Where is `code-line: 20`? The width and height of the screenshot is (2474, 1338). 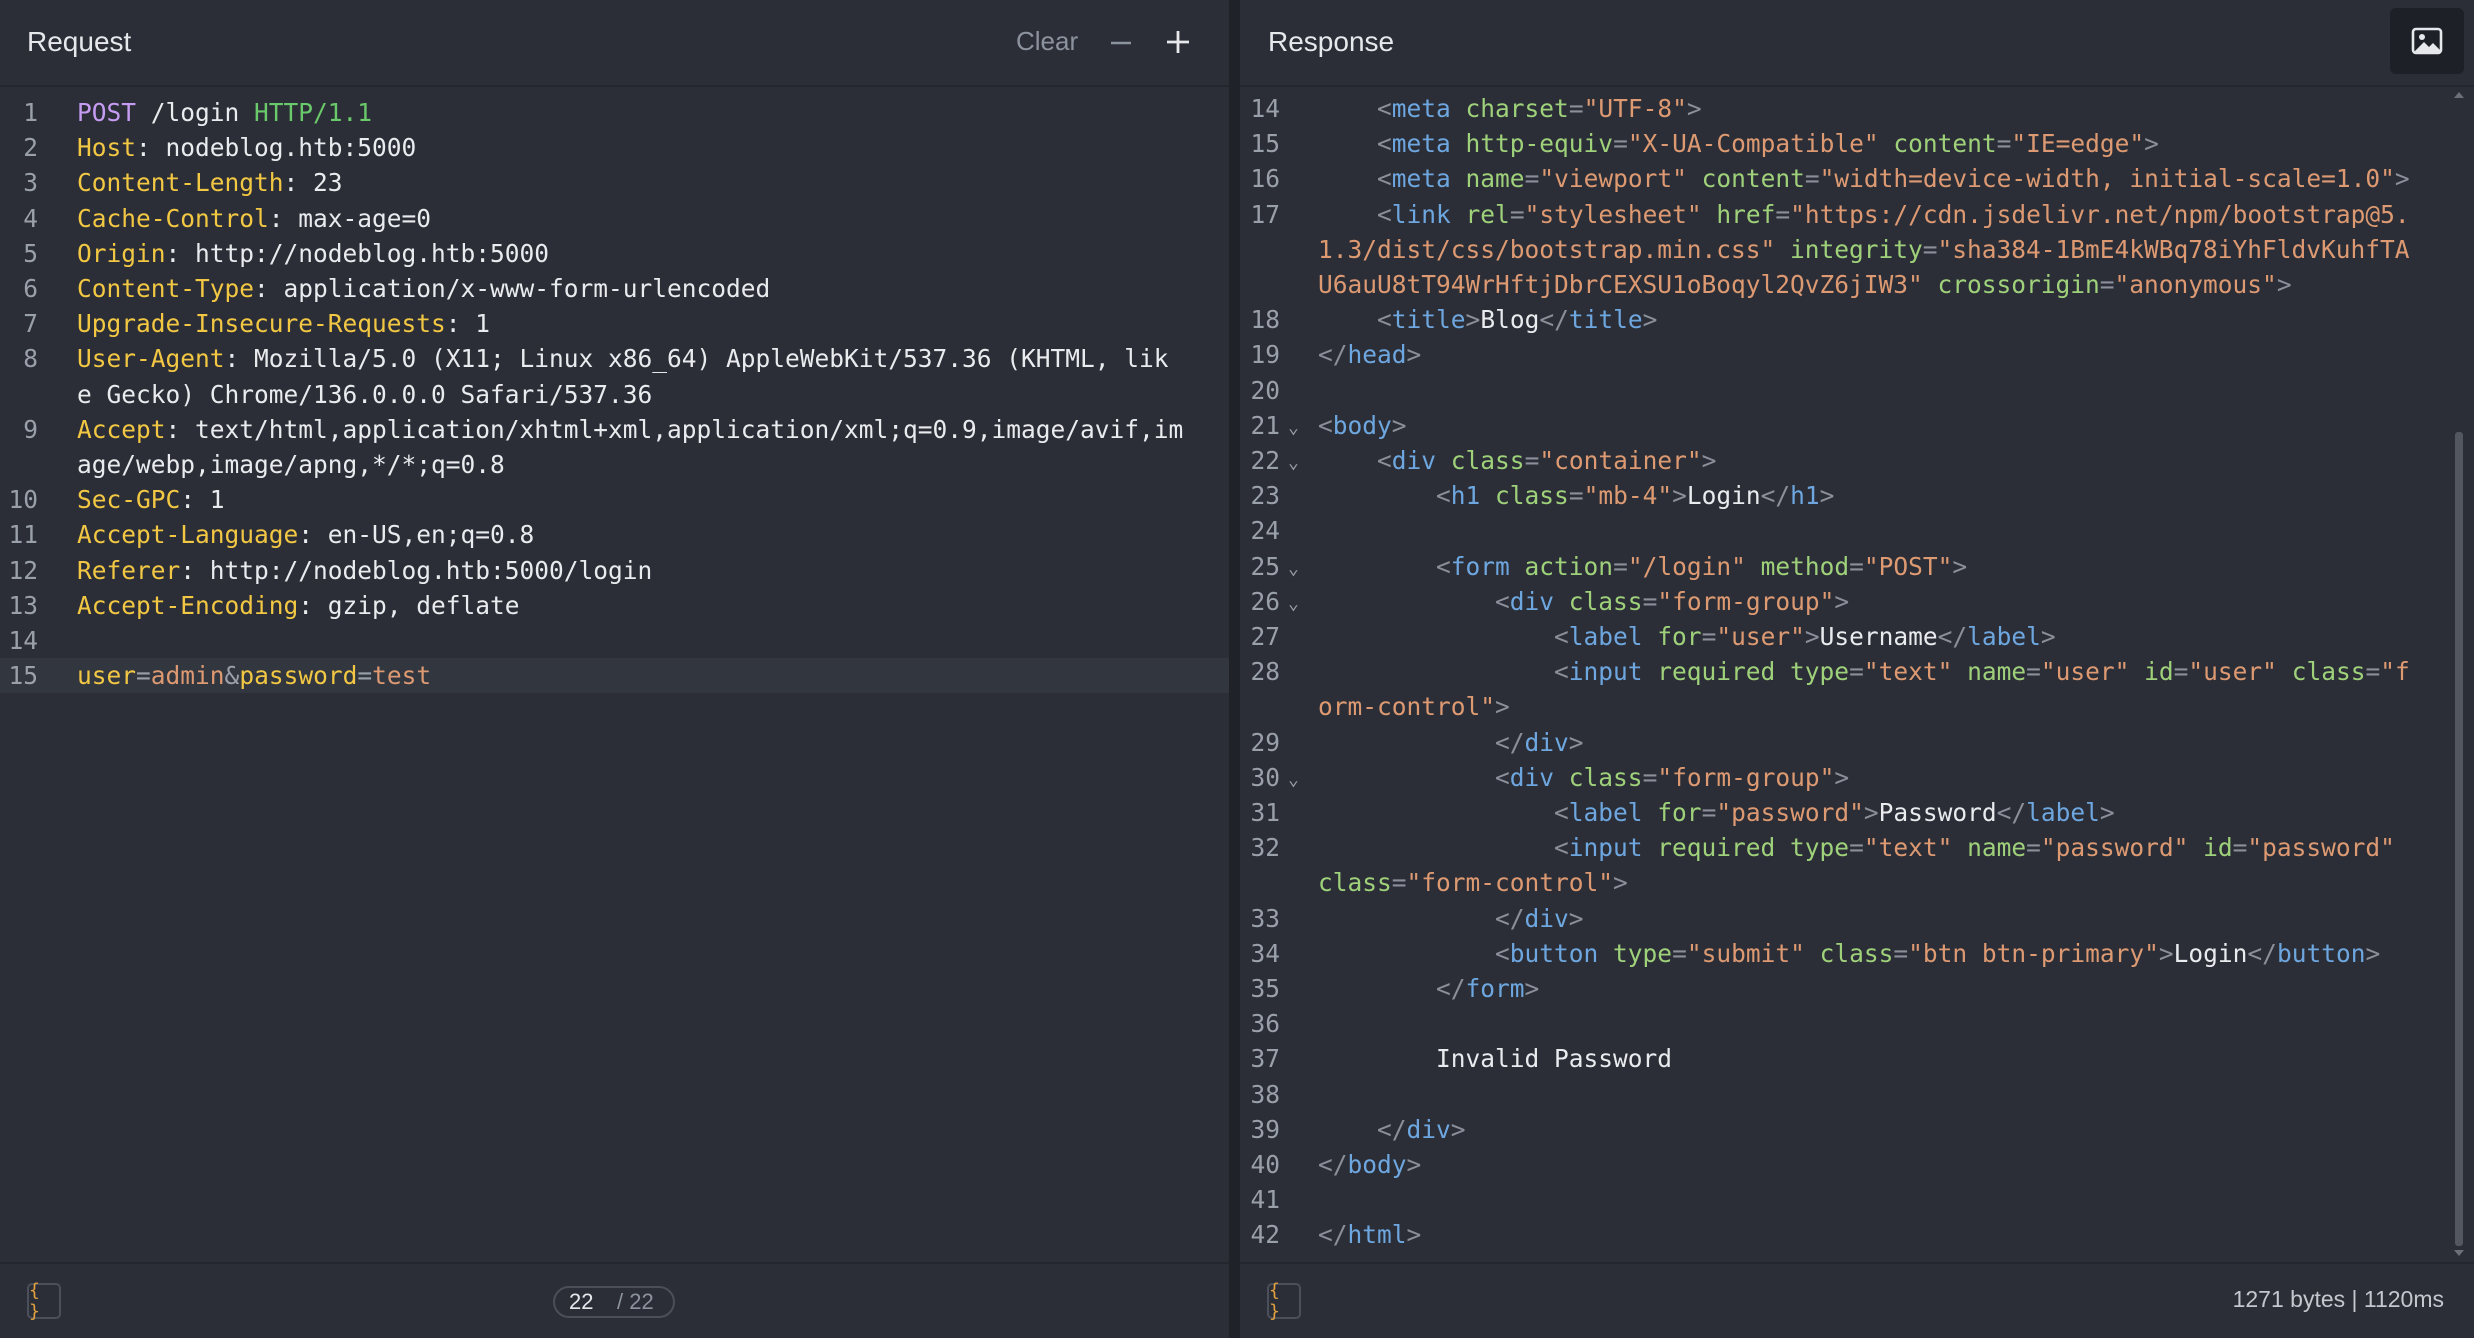 code-line: 20 is located at coordinates (1857, 390).